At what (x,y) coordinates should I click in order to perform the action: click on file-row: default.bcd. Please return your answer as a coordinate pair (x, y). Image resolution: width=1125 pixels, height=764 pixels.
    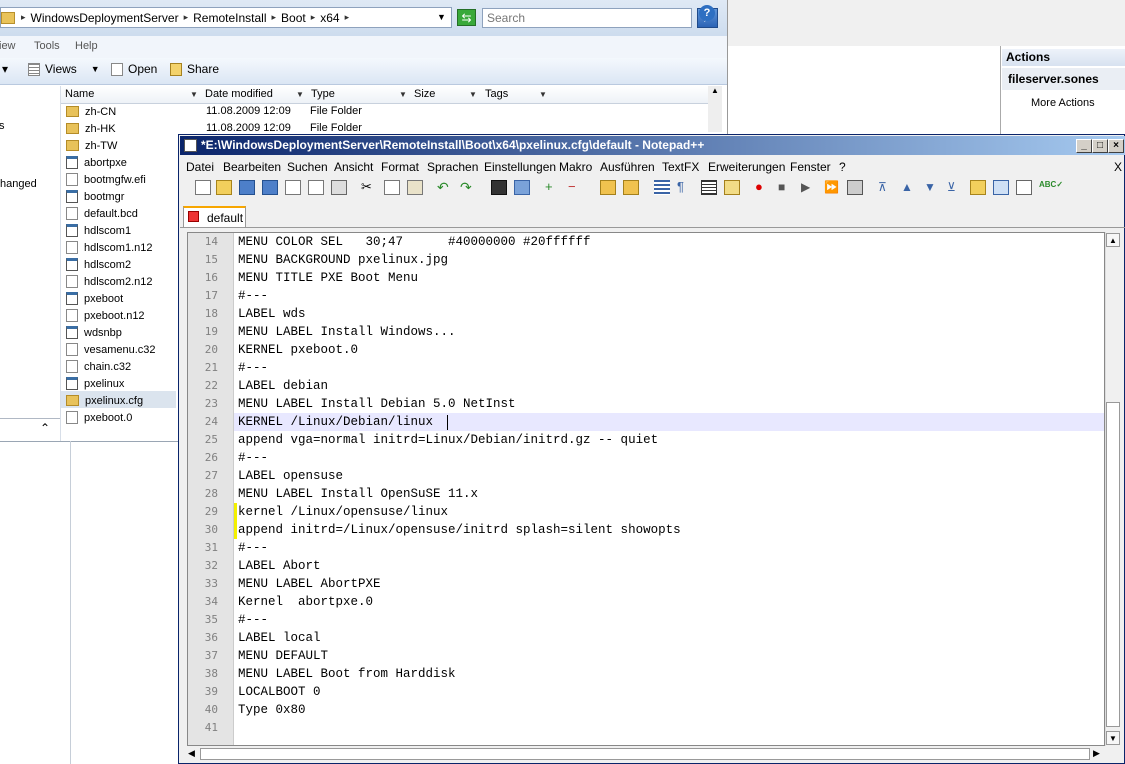
    Looking at the image, I should click on (102, 213).